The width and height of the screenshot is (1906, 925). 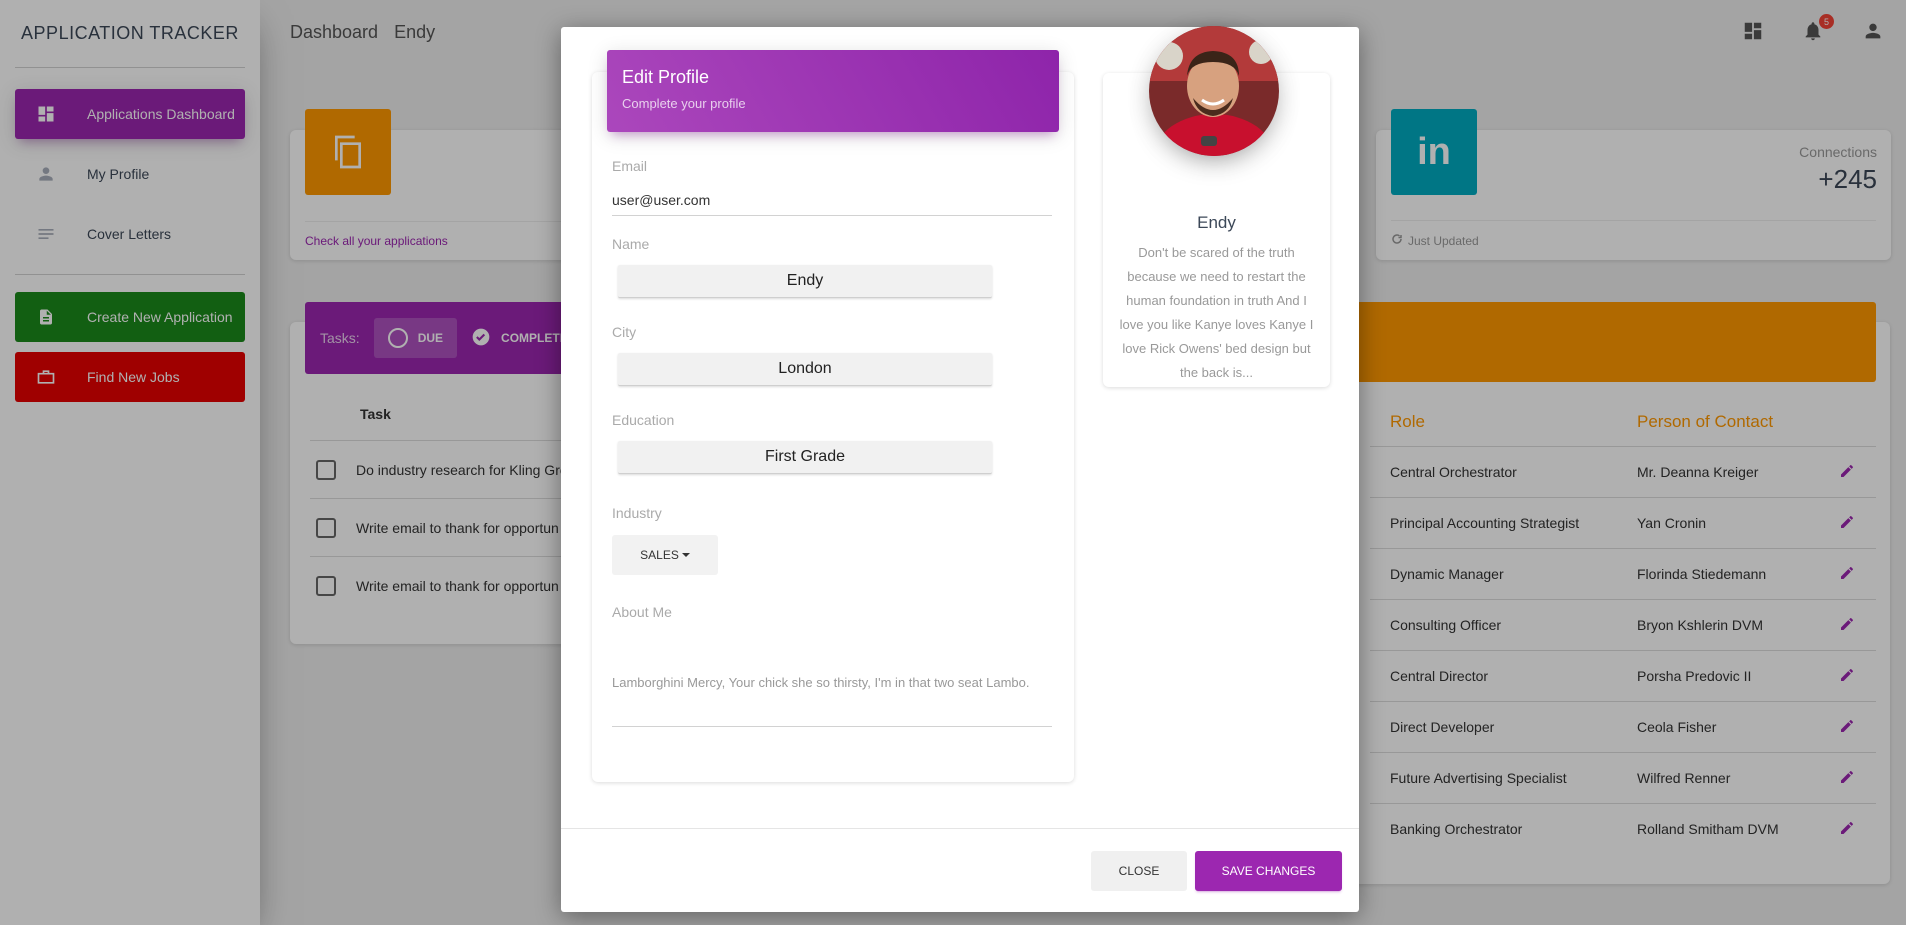 I want to click on industry-dropdown-value: SALES, so click(x=659, y=555).